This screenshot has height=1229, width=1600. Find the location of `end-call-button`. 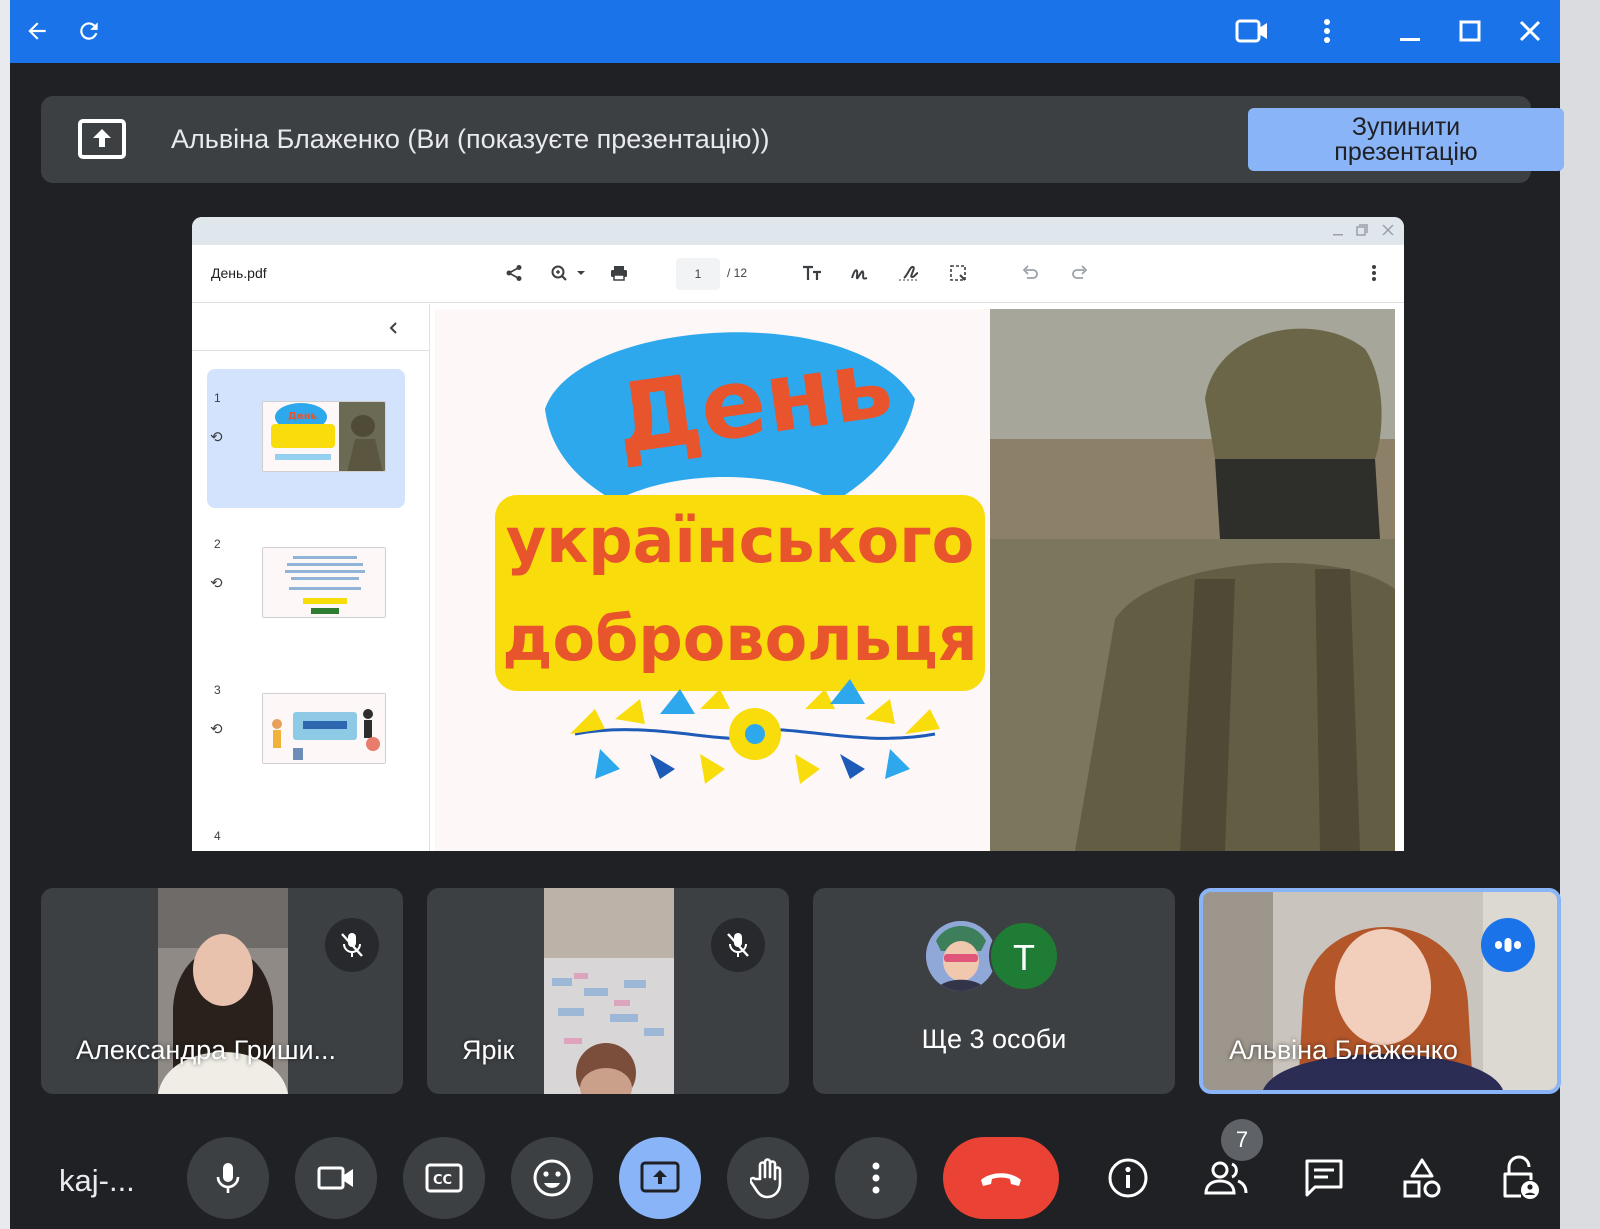

end-call-button is located at coordinates (1001, 1178).